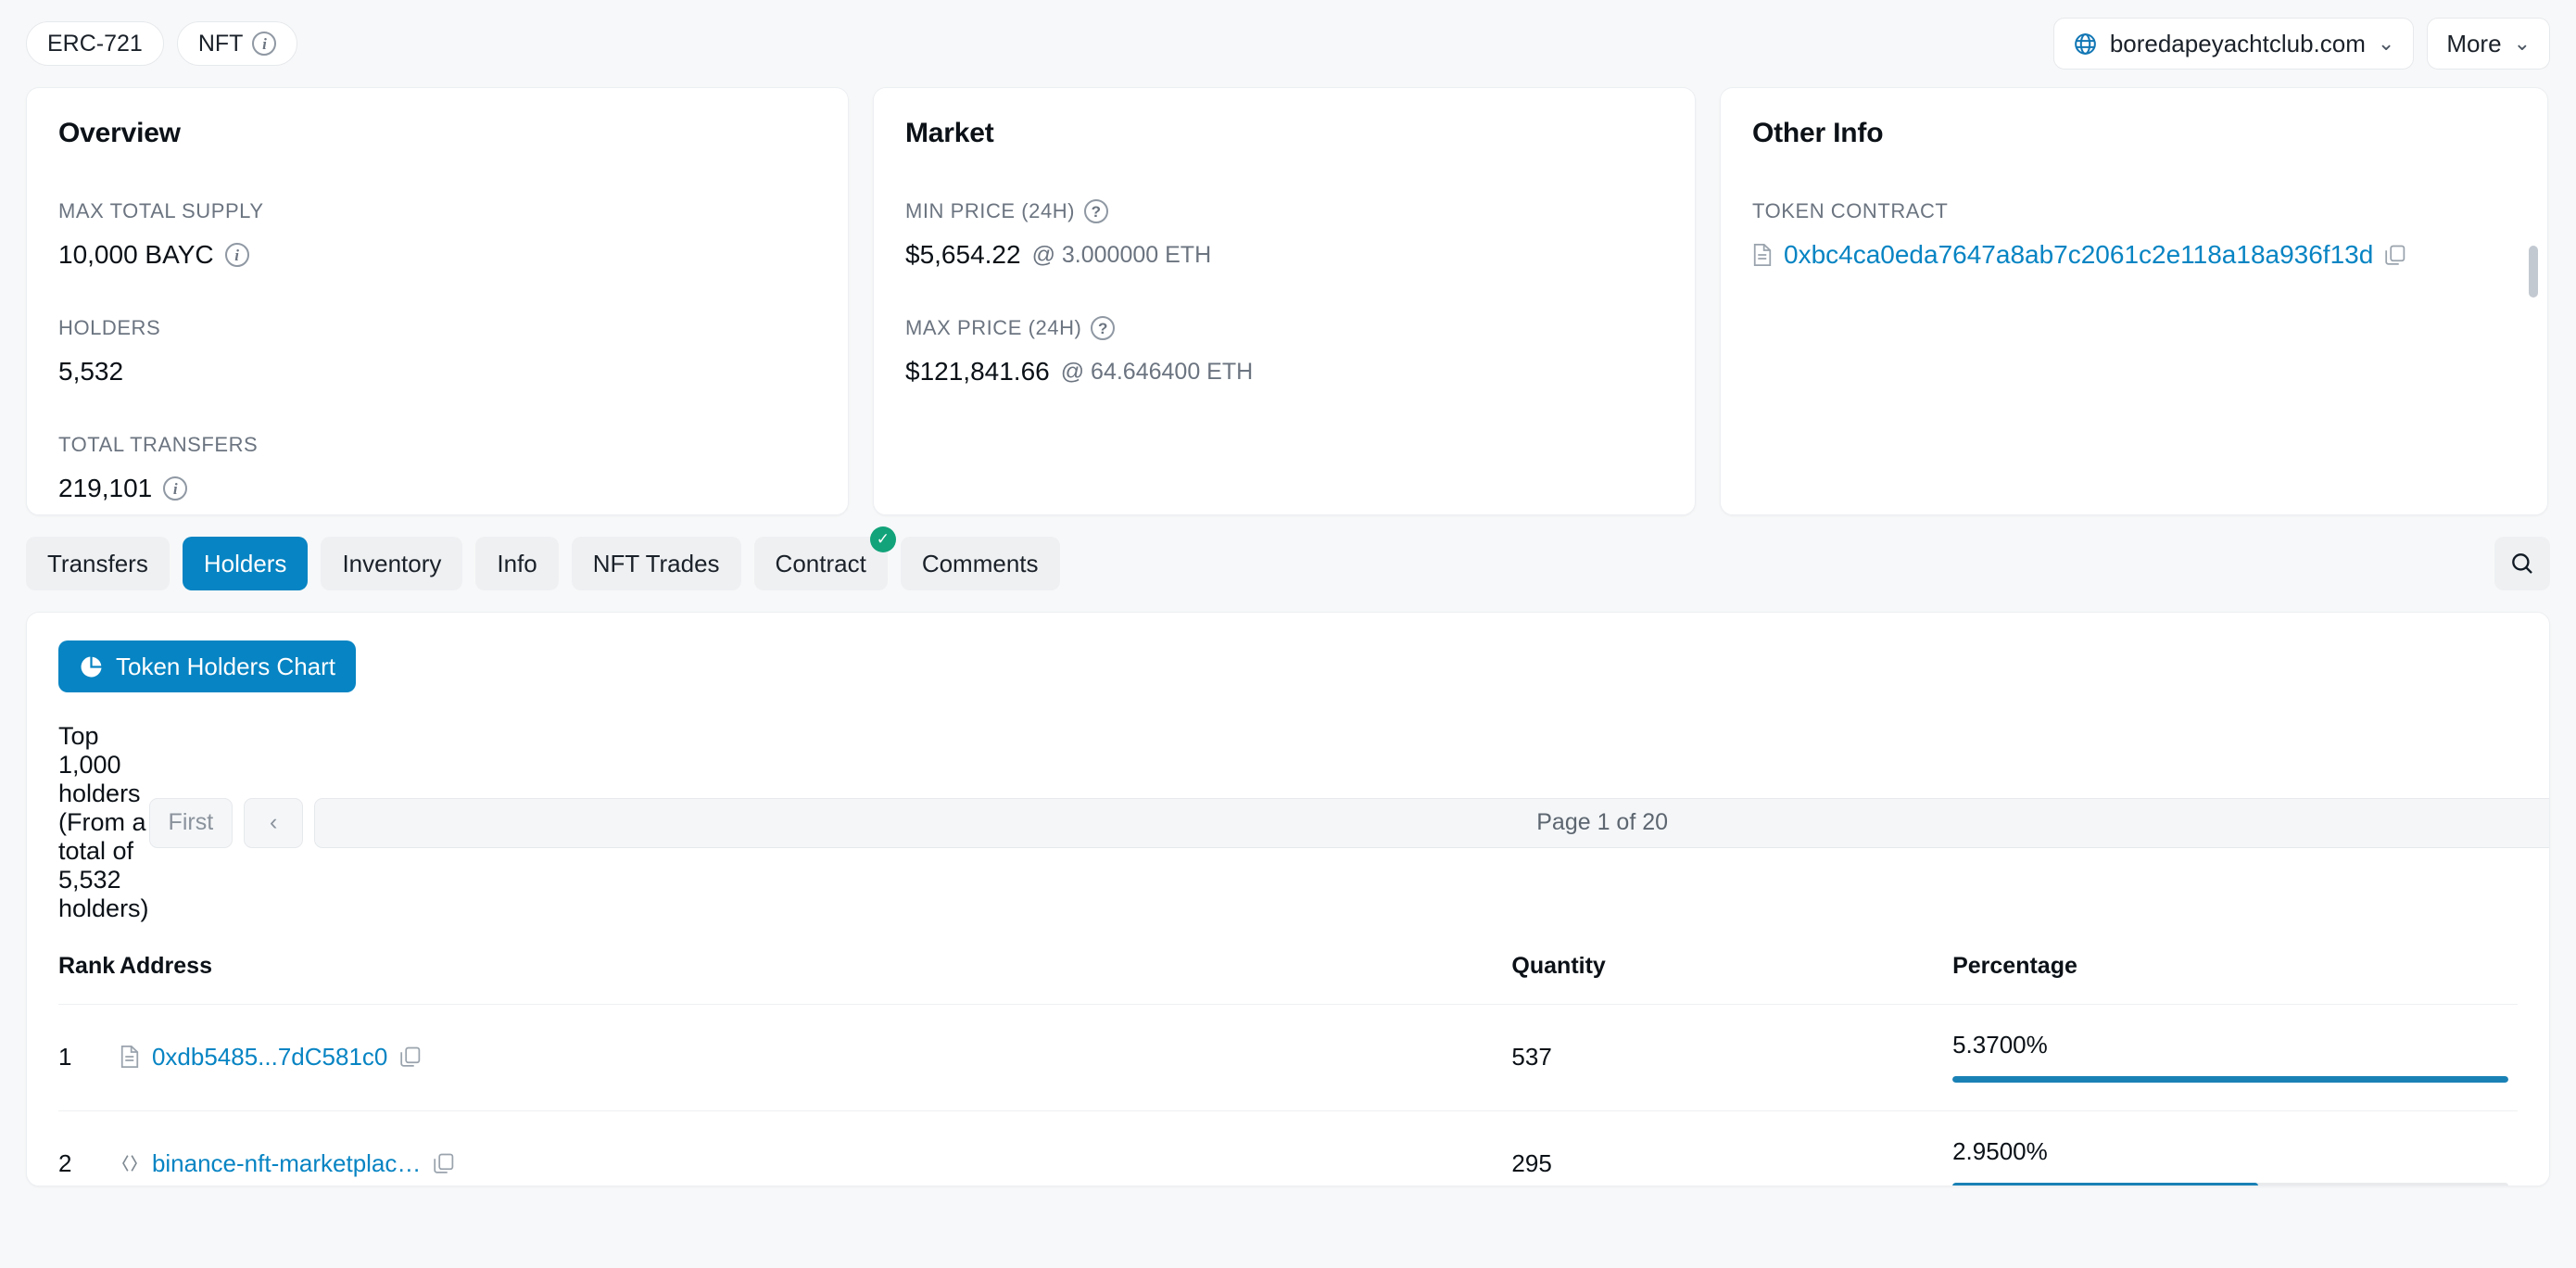 The width and height of the screenshot is (2576, 1268). Describe the element at coordinates (91, 371) in the screenshot. I see `holders-value: 5,532` at that location.